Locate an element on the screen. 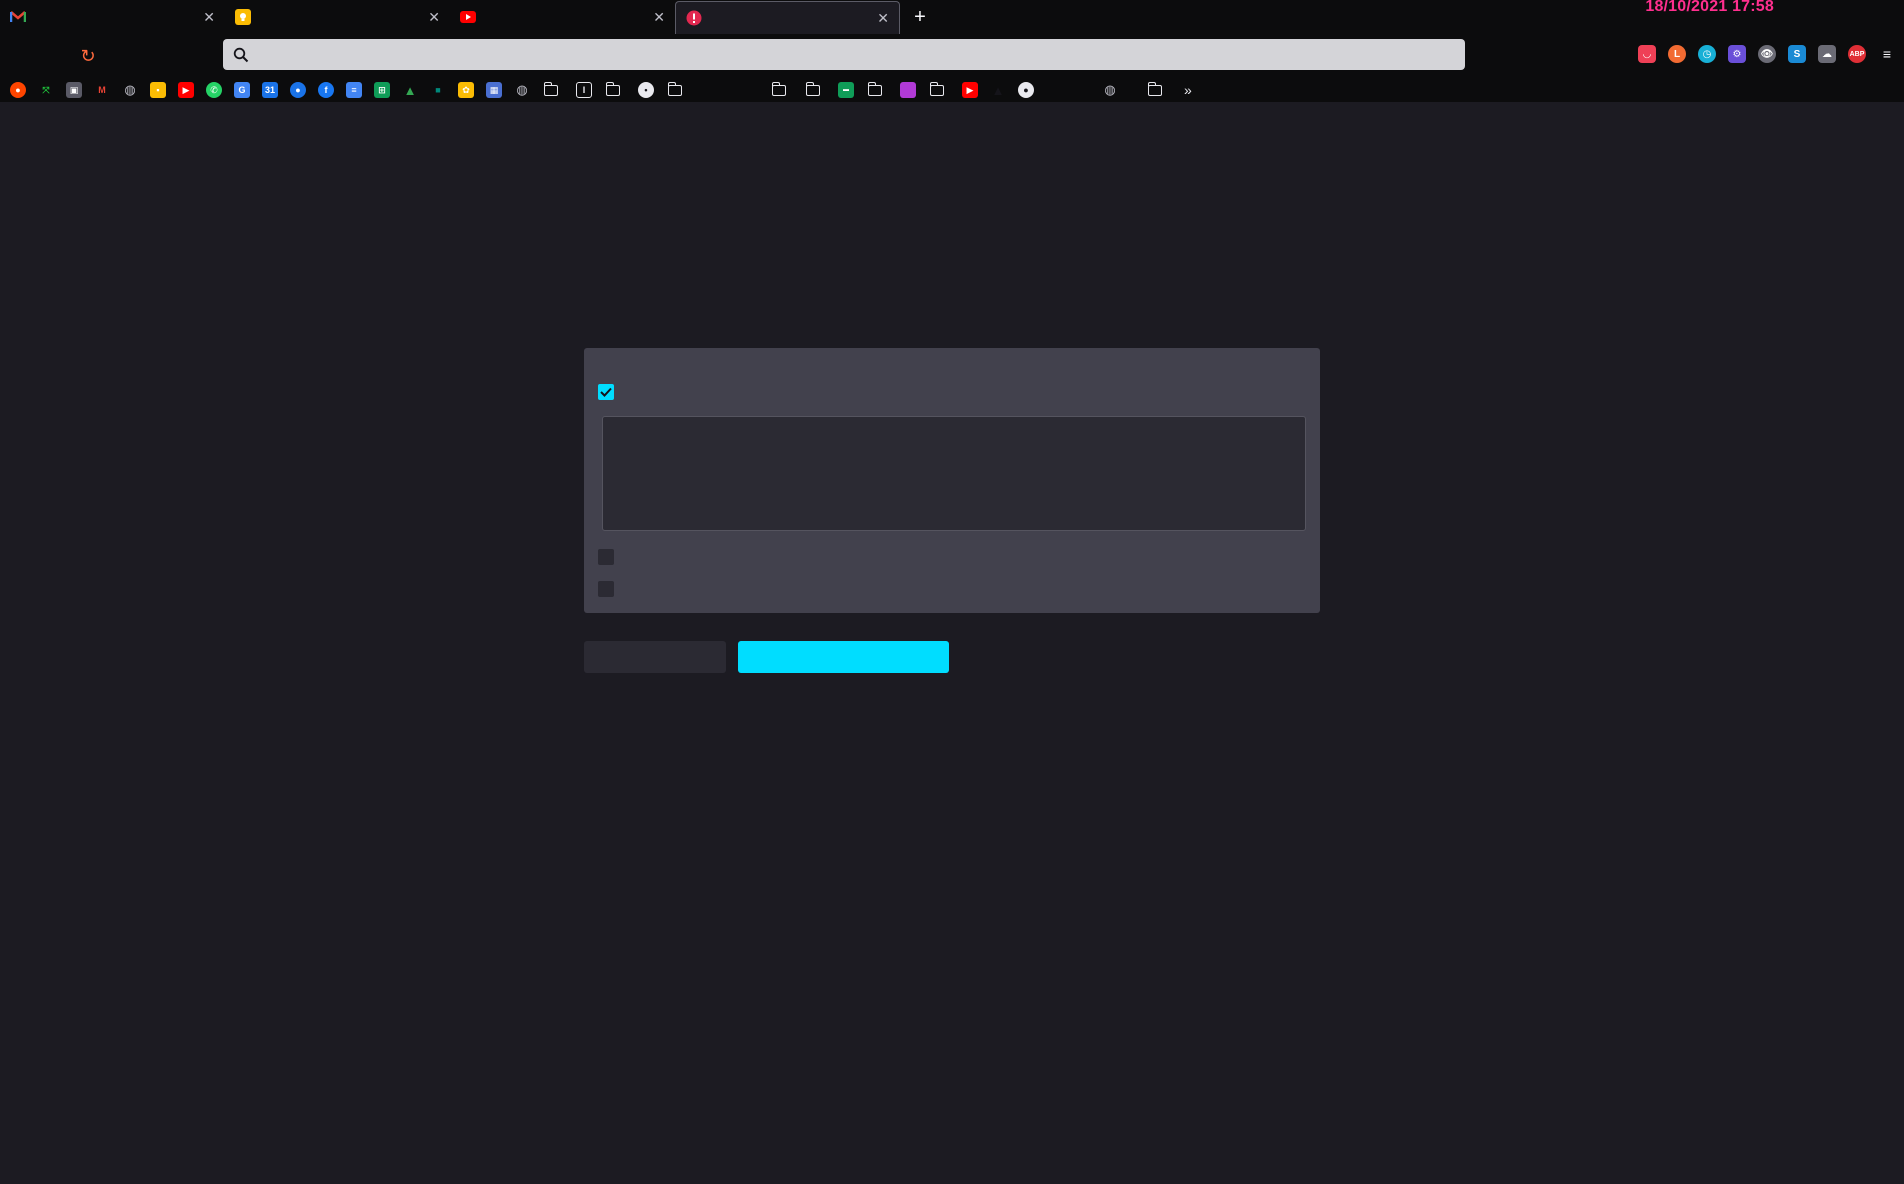 This screenshot has width=1904, height=1184. circle-icon: • is located at coordinates (646, 90).